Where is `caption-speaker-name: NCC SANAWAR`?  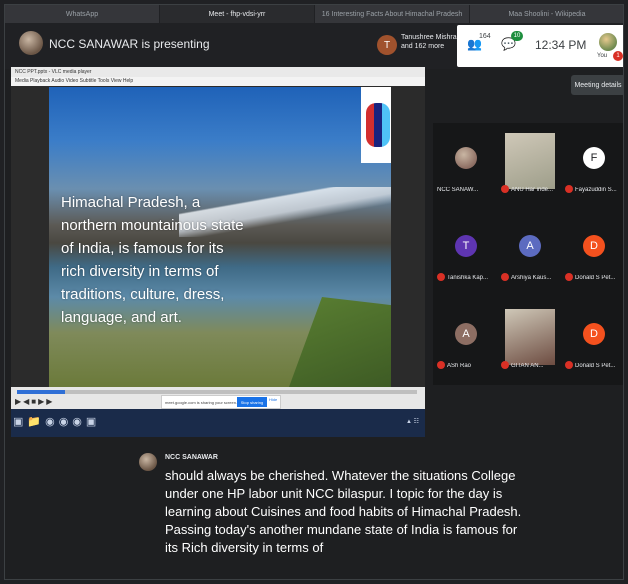
caption-speaker-name: NCC SANAWAR is located at coordinates (191, 457).